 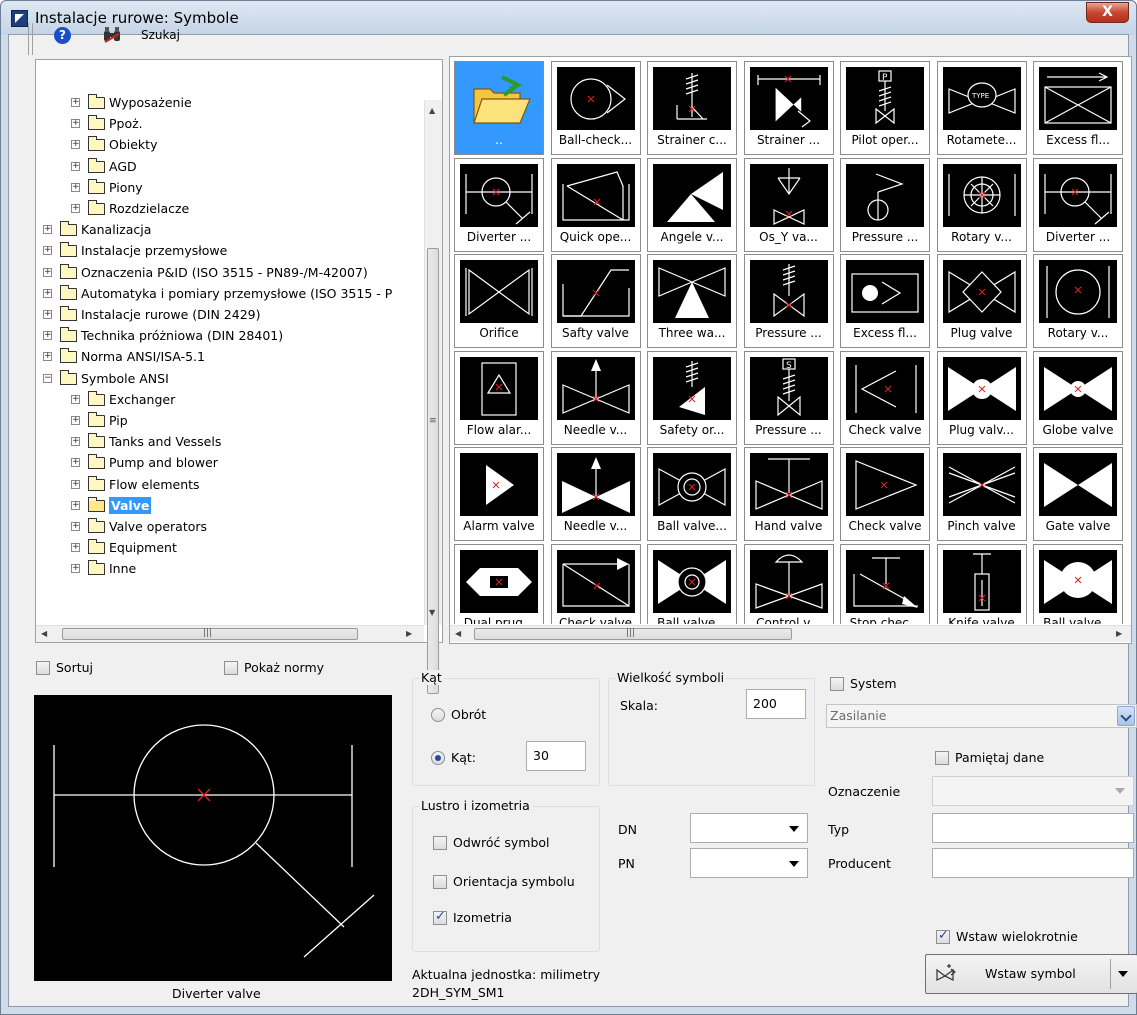 What do you see at coordinates (232, 167) in the screenshot?
I see `tree-item: + AGD` at bounding box center [232, 167].